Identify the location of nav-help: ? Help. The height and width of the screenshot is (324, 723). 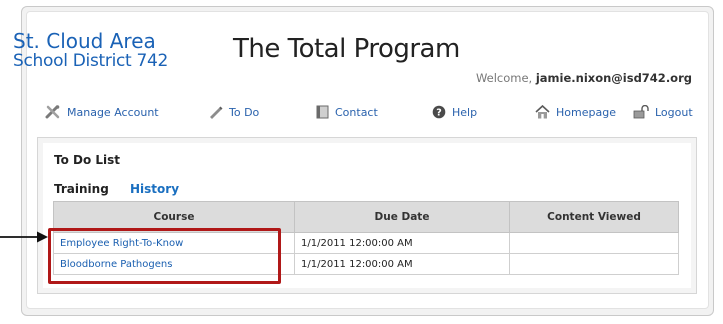
(454, 112).